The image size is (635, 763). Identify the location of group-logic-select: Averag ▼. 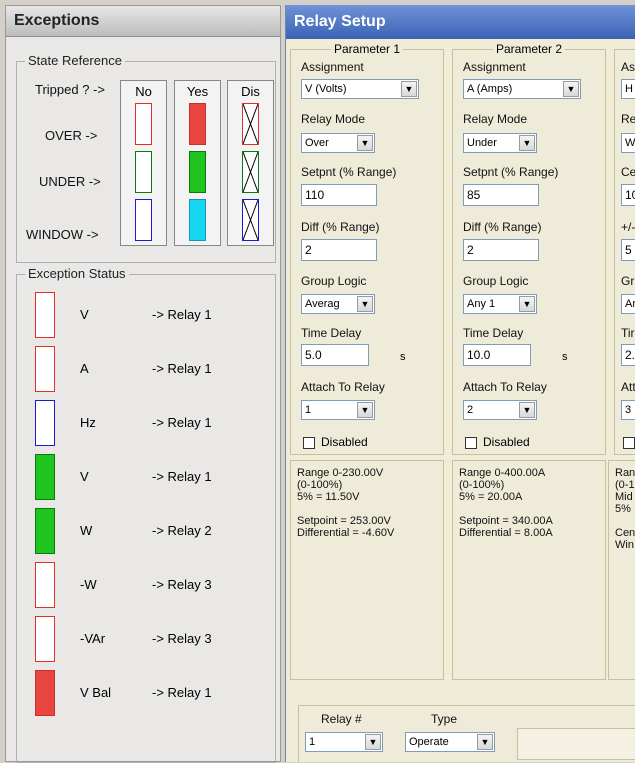
(338, 304).